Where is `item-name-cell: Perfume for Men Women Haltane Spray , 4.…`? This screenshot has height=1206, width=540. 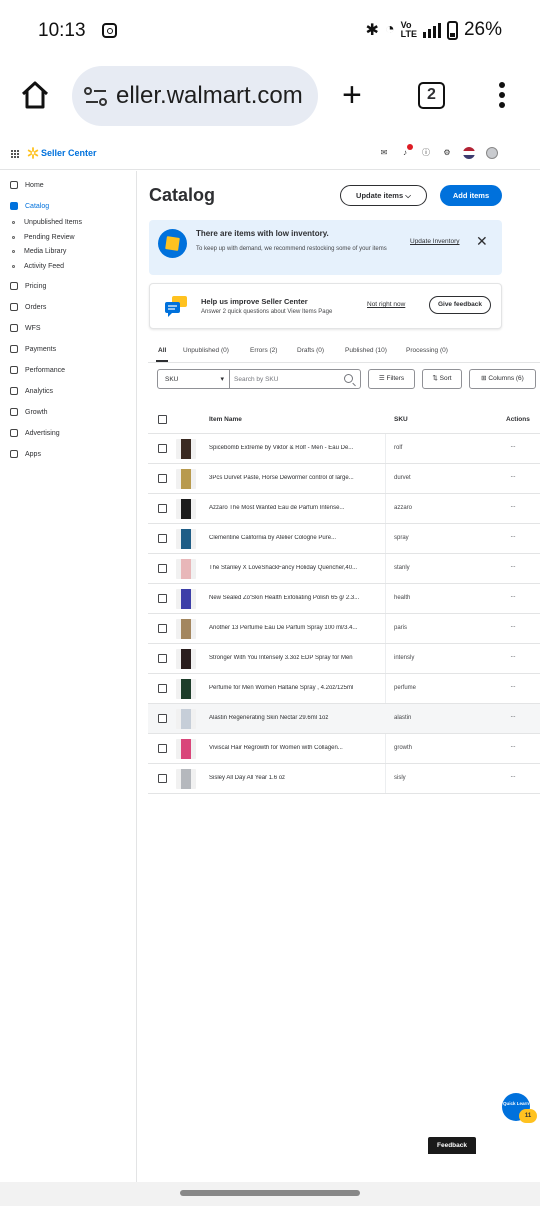 item-name-cell: Perfume for Men Women Haltane Spray , 4.… is located at coordinates (297, 688).